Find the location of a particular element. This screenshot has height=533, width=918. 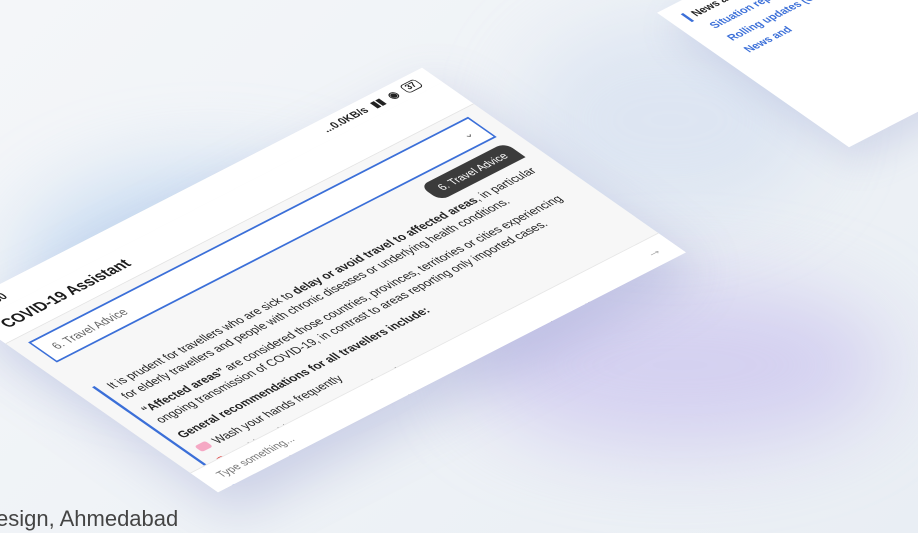

battery-icon: 37 is located at coordinates (411, 86).